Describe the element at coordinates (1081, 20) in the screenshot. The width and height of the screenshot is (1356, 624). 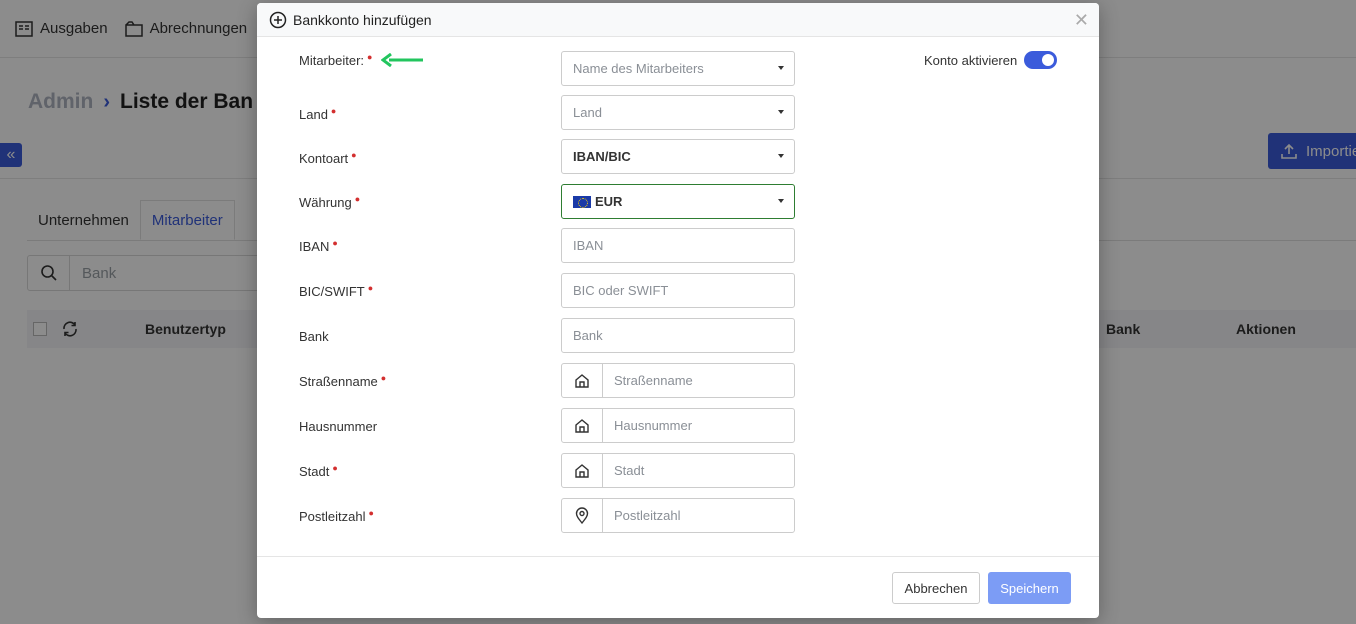
I see `close-icon: ✕` at that location.